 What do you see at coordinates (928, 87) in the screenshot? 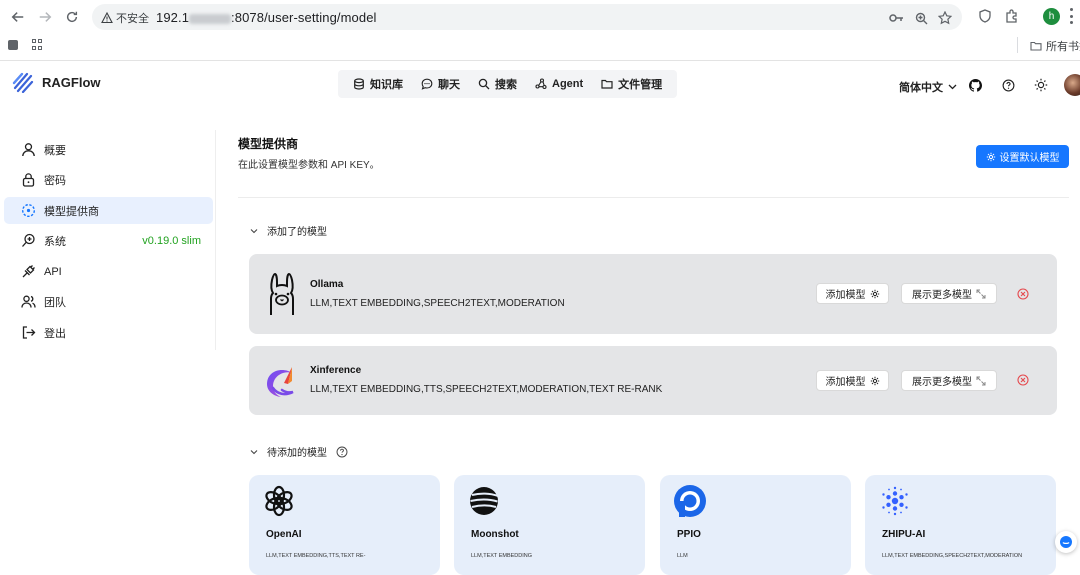
I see `language-selector: 简体中文` at bounding box center [928, 87].